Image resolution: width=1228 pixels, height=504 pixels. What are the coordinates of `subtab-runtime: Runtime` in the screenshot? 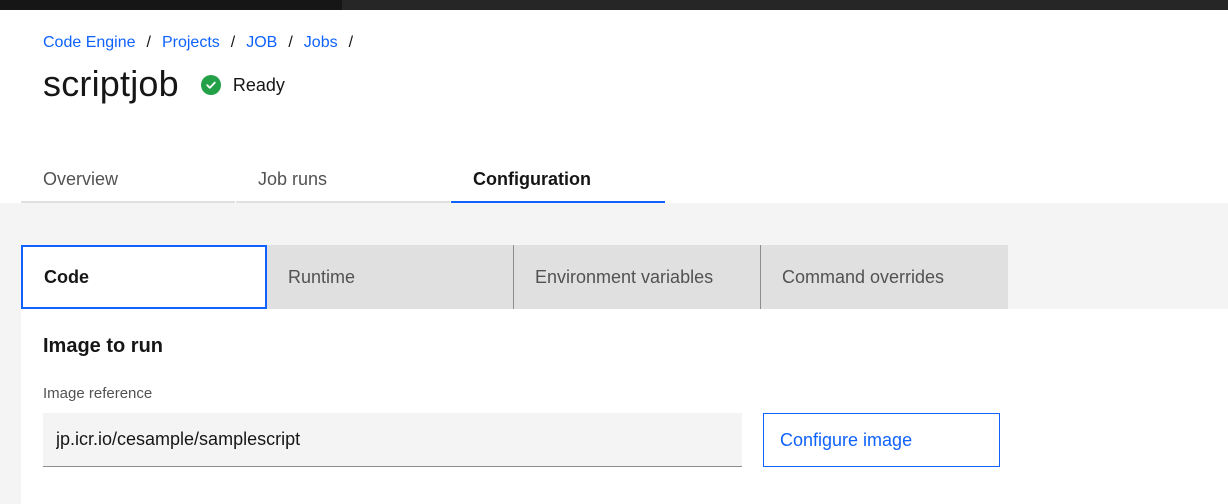 It's located at (390, 277).